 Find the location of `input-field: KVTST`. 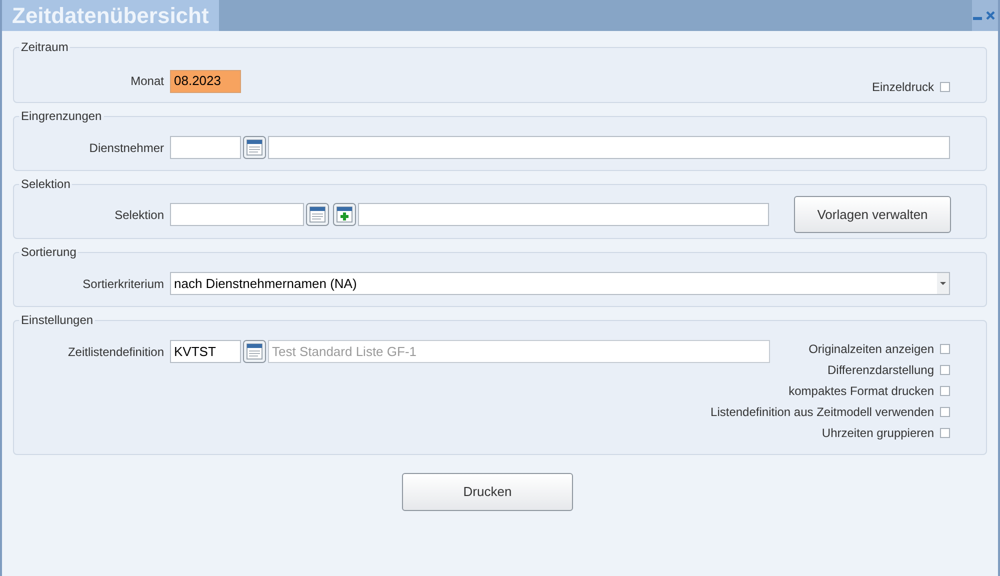

input-field: KVTST is located at coordinates (205, 351).